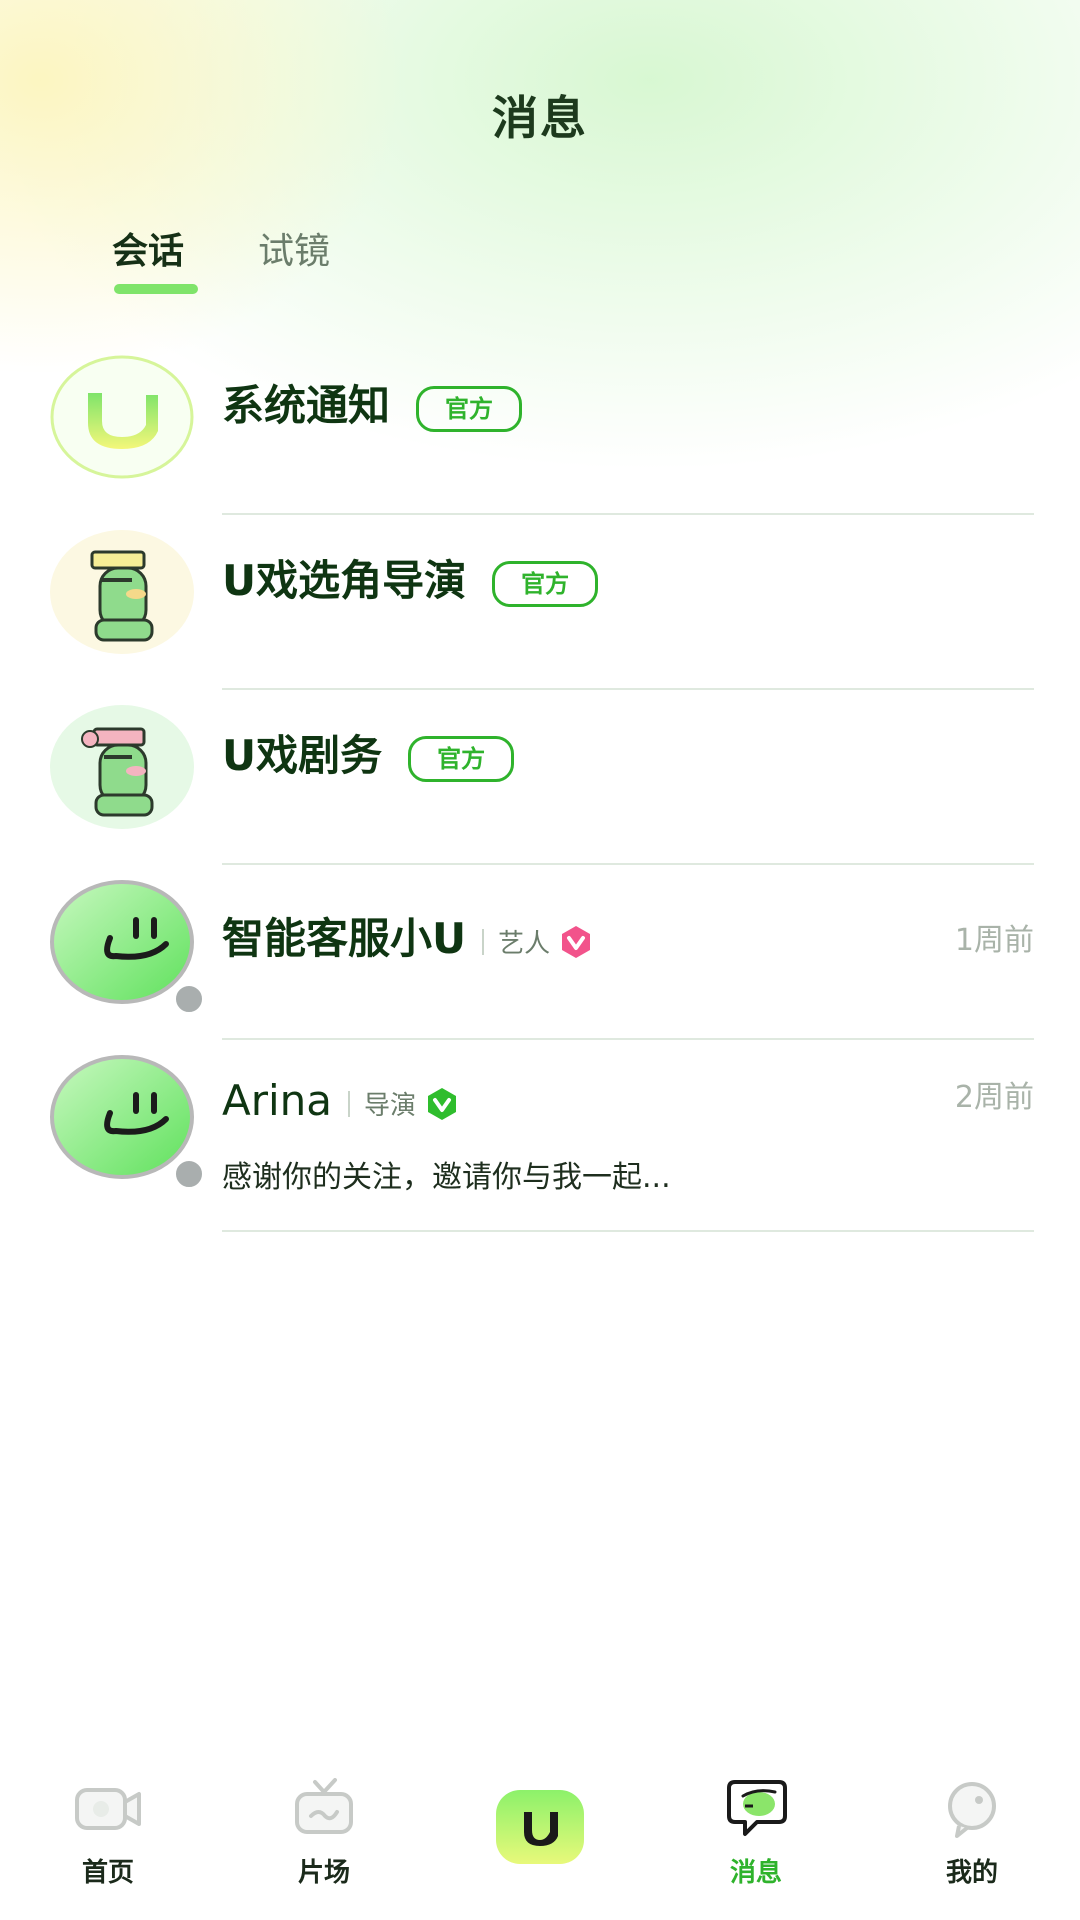 This screenshot has width=1080, height=1920. I want to click on tabbar-label: 我的, so click(971, 1873).